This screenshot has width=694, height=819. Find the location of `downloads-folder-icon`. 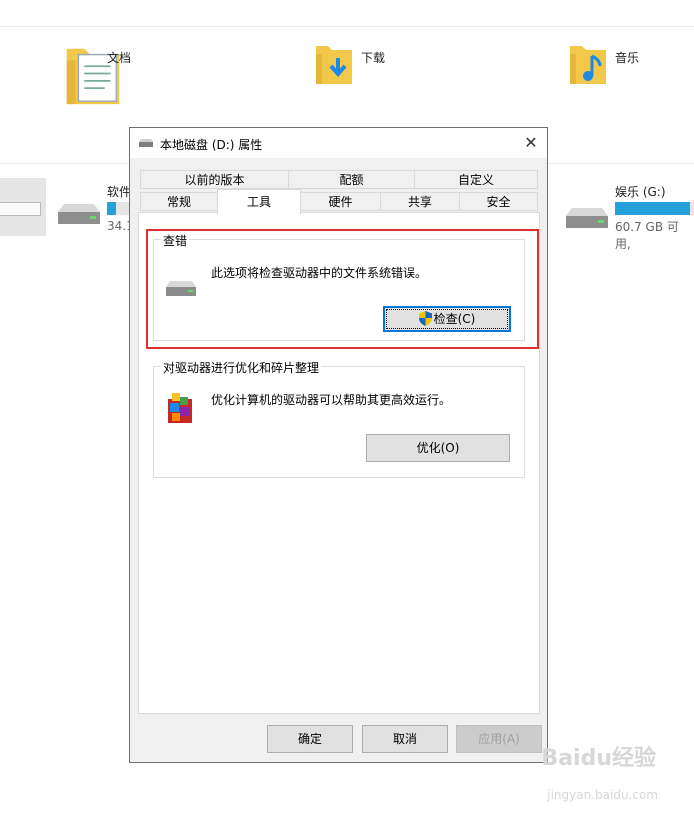

downloads-folder-icon is located at coordinates (334, 65).